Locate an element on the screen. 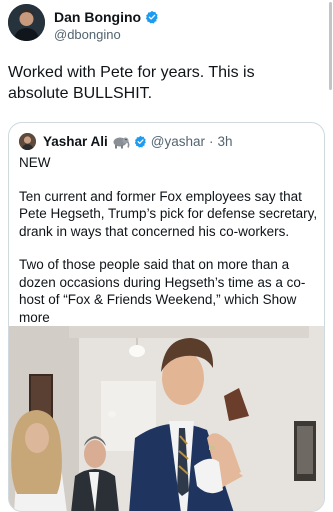 The width and height of the screenshot is (333, 512). quoted-handle: @yashar is located at coordinates (178, 141).